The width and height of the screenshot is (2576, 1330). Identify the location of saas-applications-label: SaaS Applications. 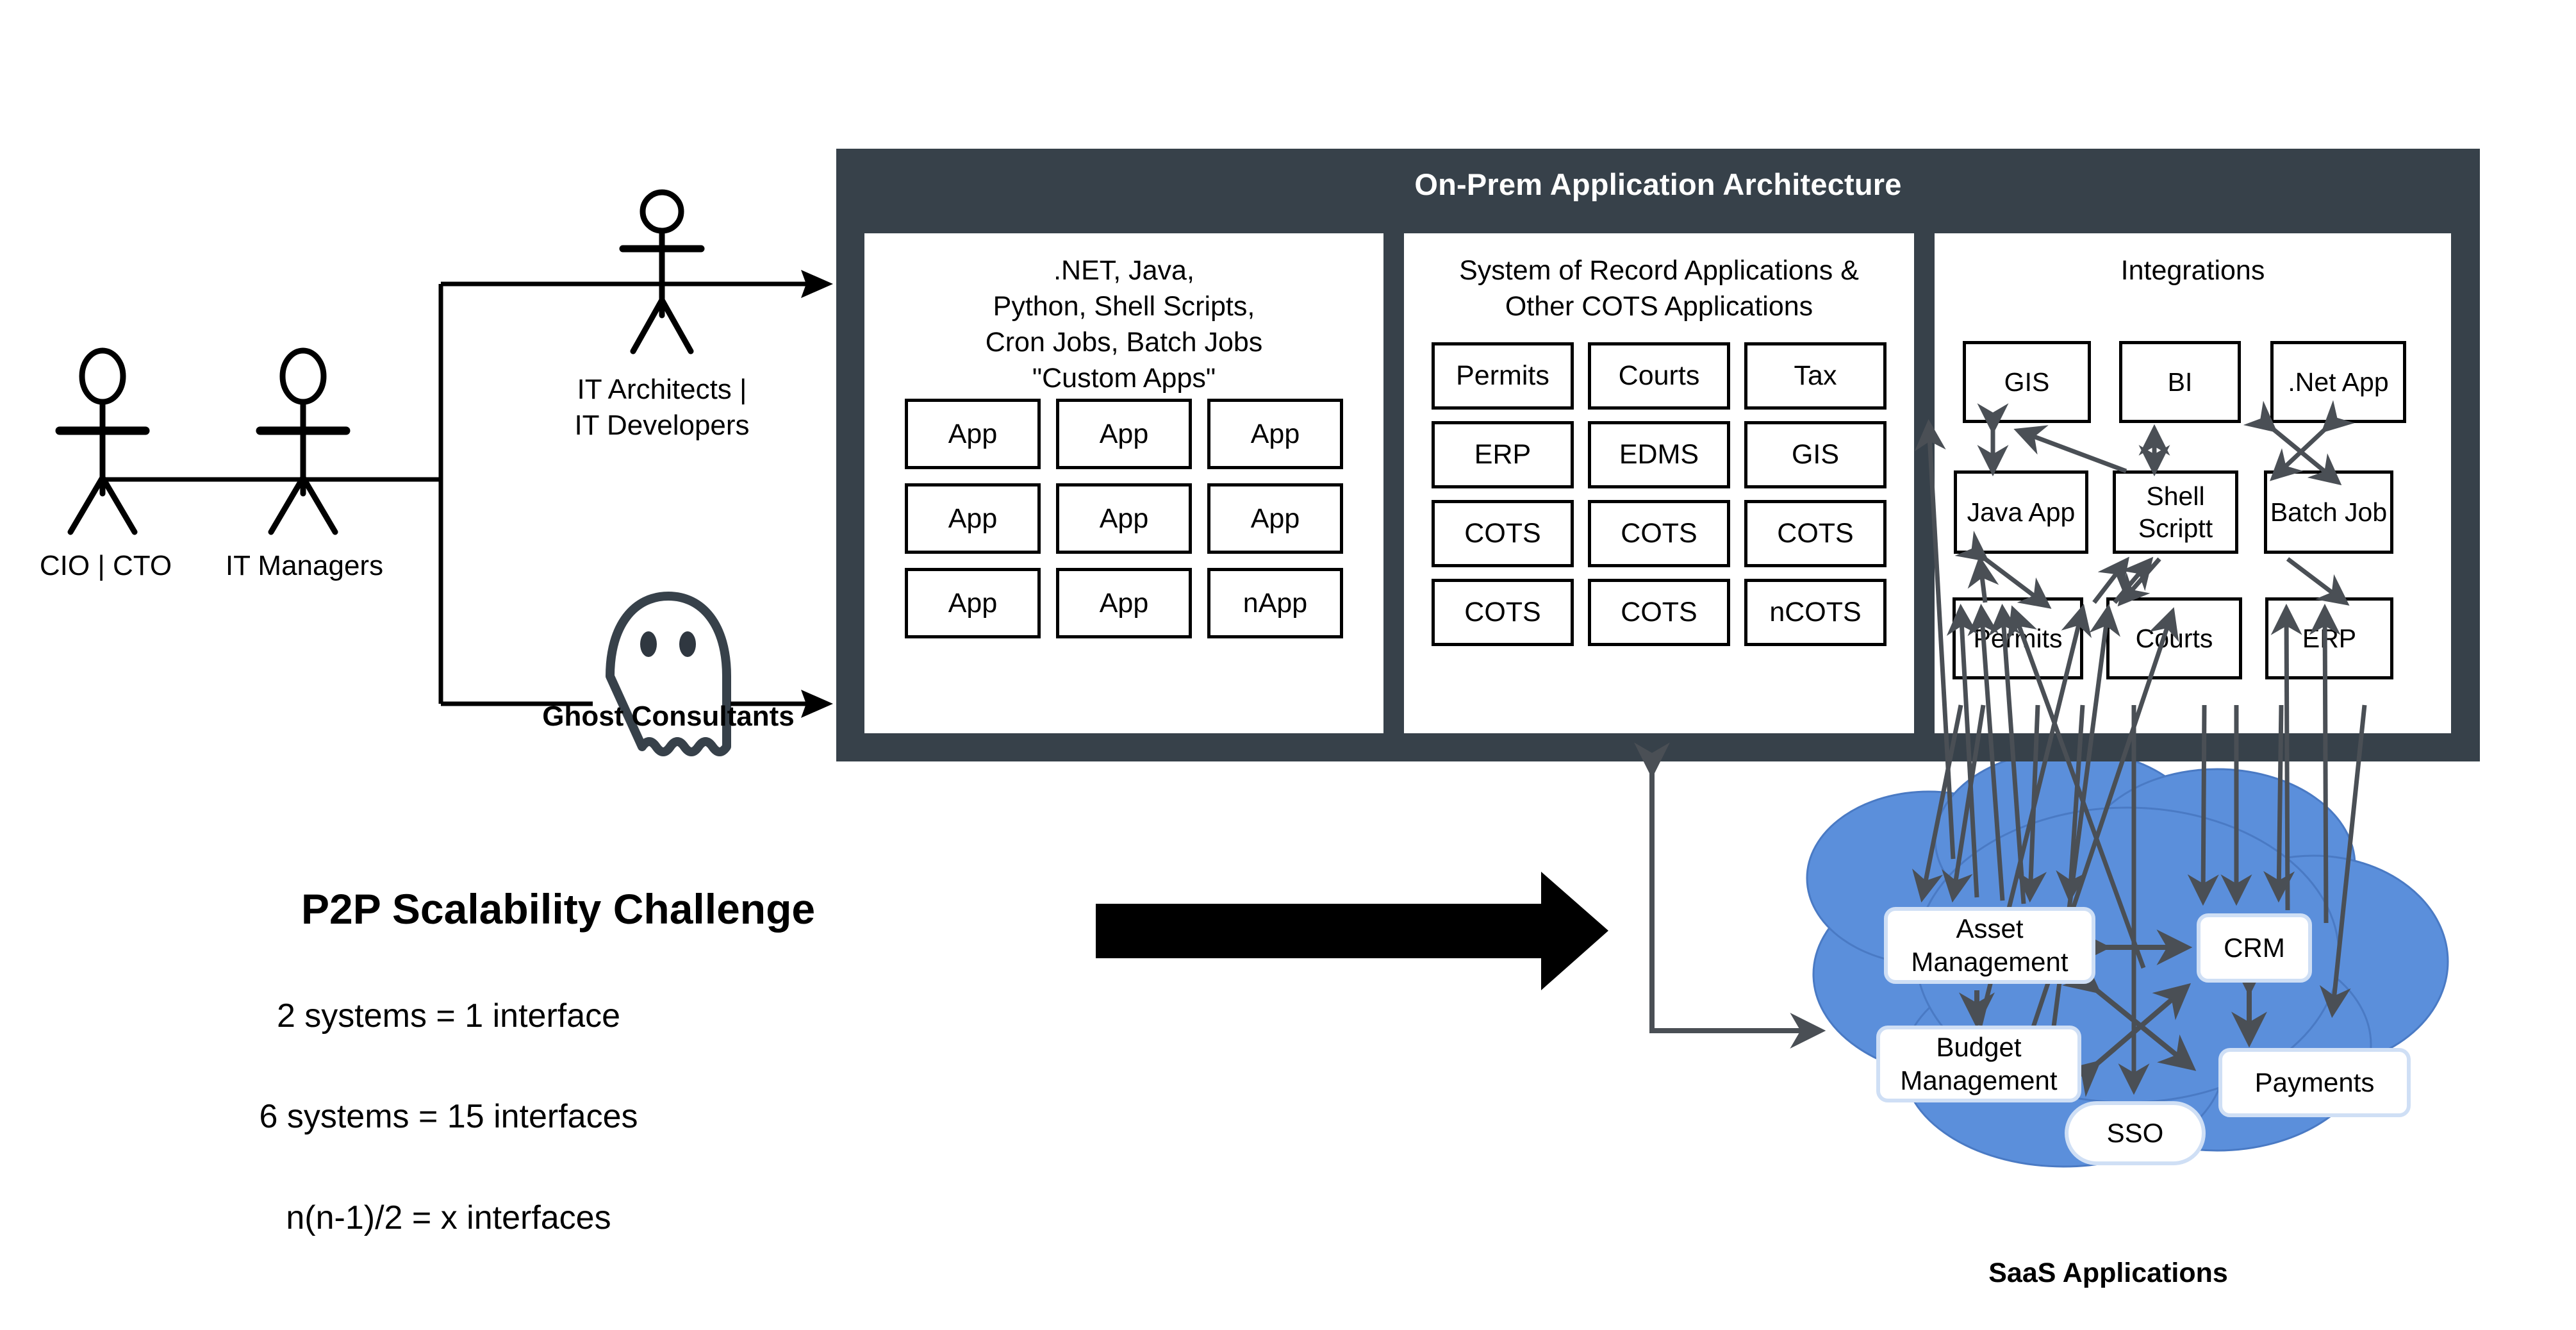
(2108, 1273).